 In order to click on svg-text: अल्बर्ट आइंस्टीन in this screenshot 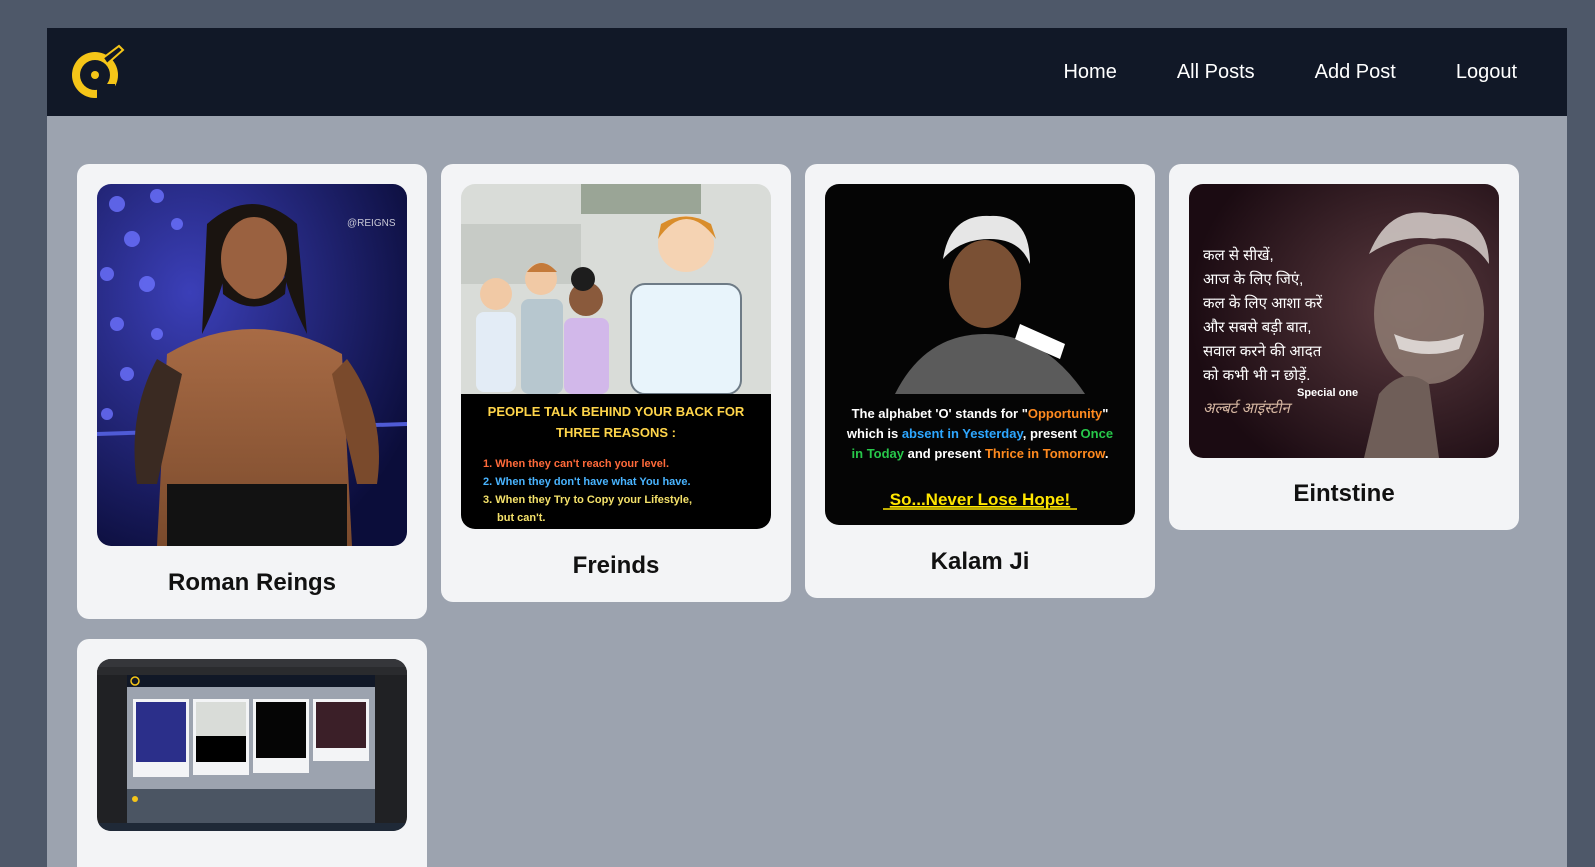, I will do `click(1247, 408)`.